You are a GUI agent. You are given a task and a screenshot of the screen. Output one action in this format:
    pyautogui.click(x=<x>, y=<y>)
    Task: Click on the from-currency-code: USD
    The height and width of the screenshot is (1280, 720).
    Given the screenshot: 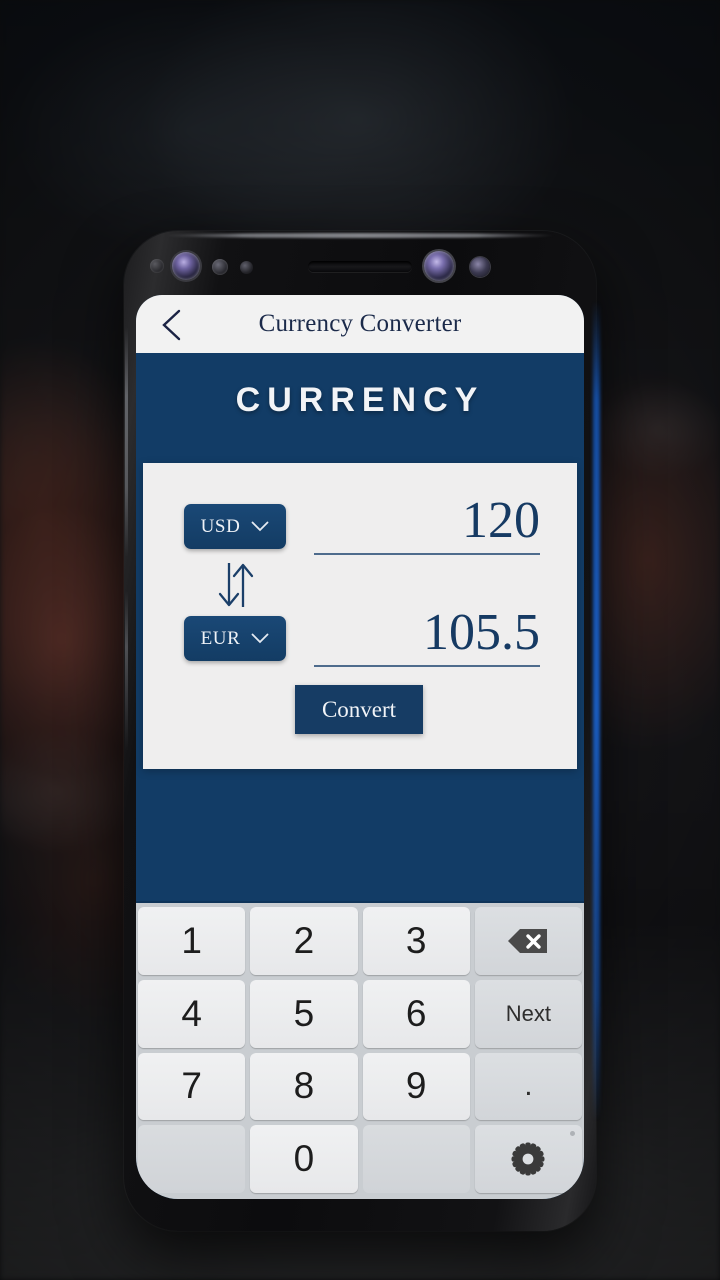 What is the action you would take?
    pyautogui.click(x=220, y=526)
    